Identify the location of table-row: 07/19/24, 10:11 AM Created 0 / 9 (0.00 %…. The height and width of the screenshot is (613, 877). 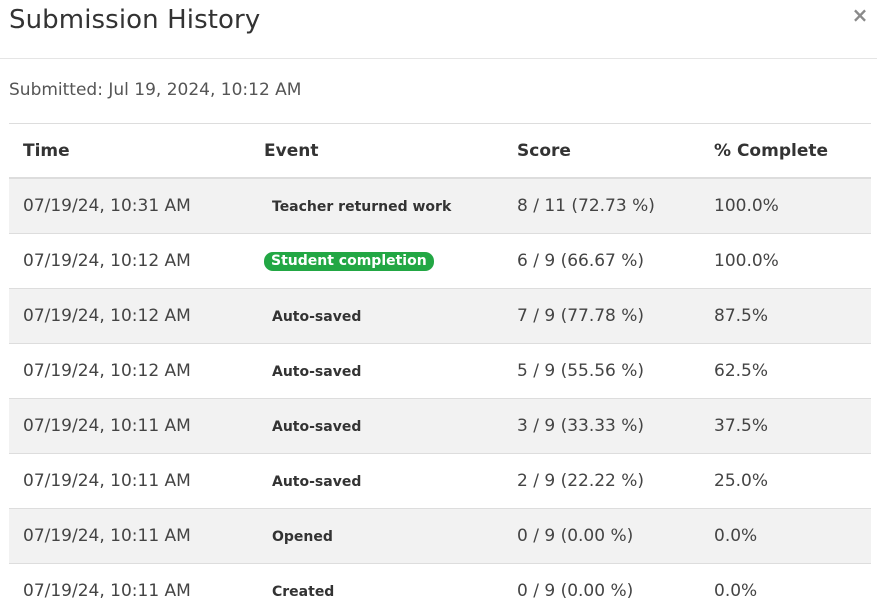
(440, 587).